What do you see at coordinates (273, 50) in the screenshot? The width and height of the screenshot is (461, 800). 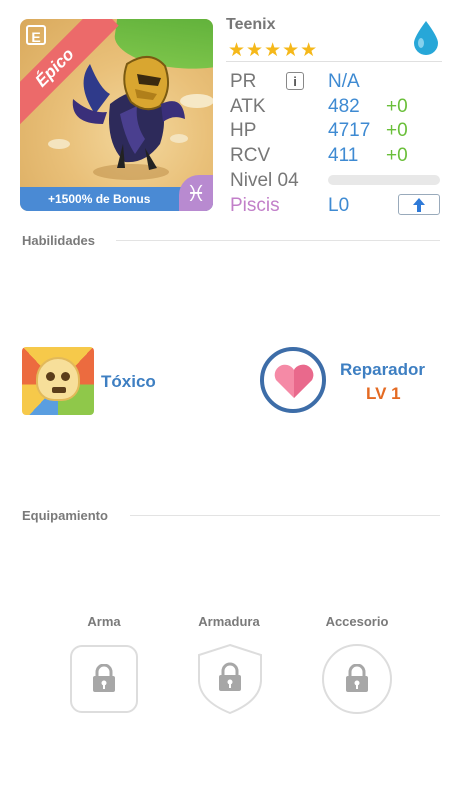 I see `star-rating: ★★★★★` at bounding box center [273, 50].